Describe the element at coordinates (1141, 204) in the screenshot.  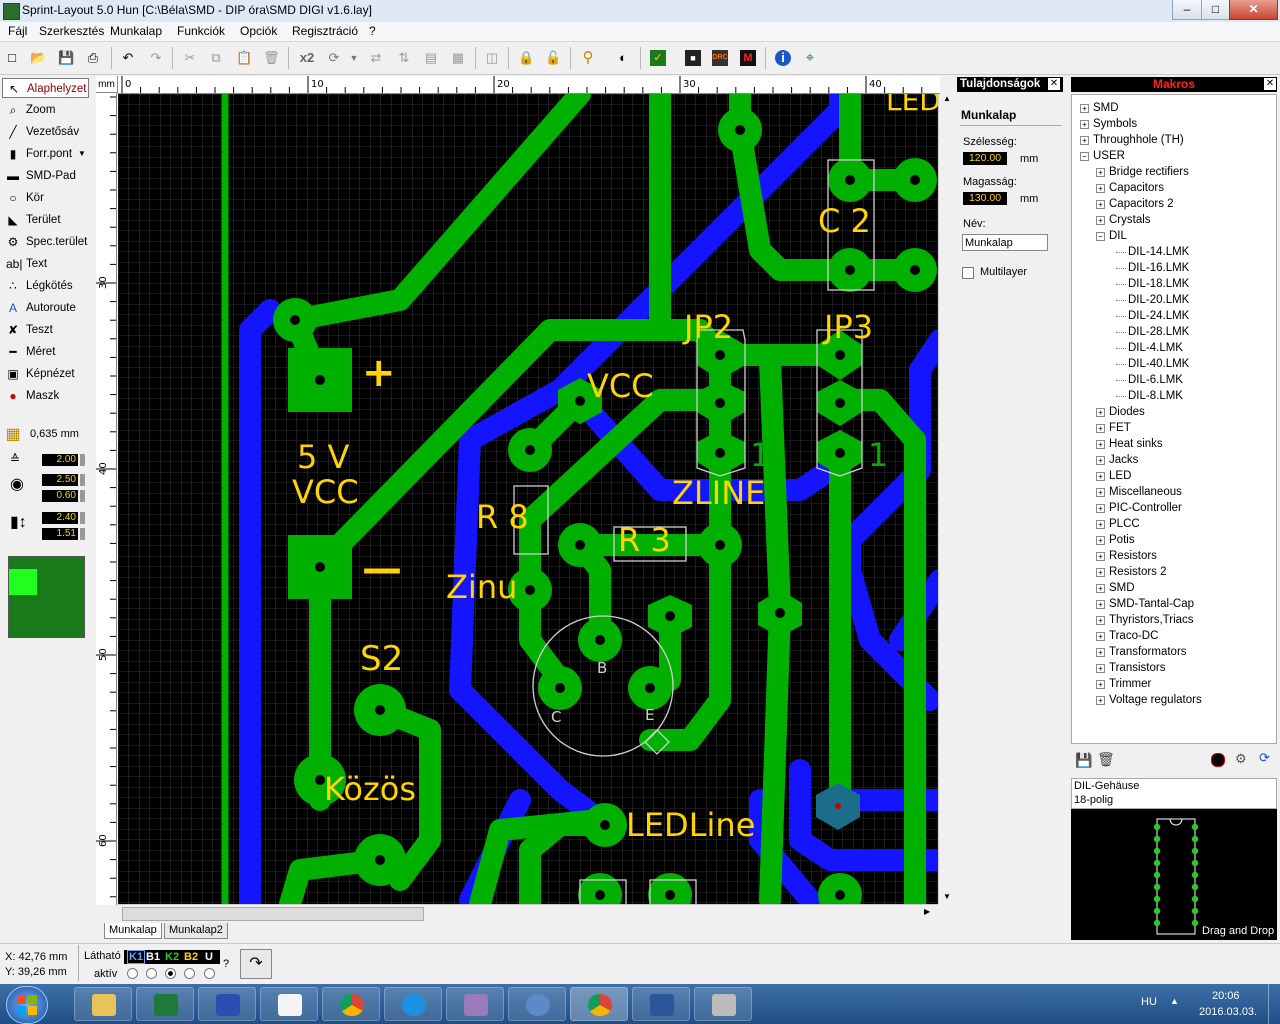
I see `macro-tree-item: Capacitors 2` at that location.